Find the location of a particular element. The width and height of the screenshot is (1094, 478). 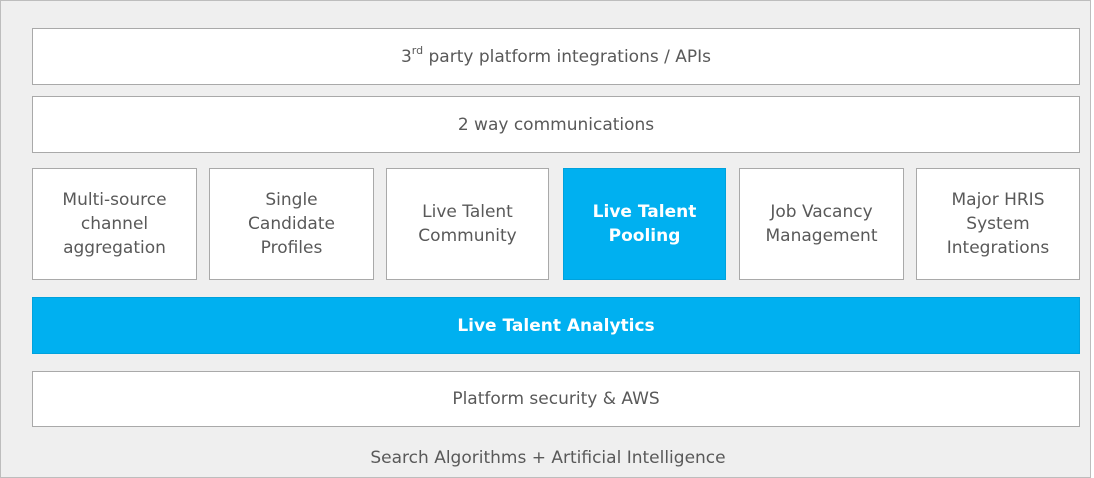

module-label: Live Talent Pooling is located at coordinates (644, 224).